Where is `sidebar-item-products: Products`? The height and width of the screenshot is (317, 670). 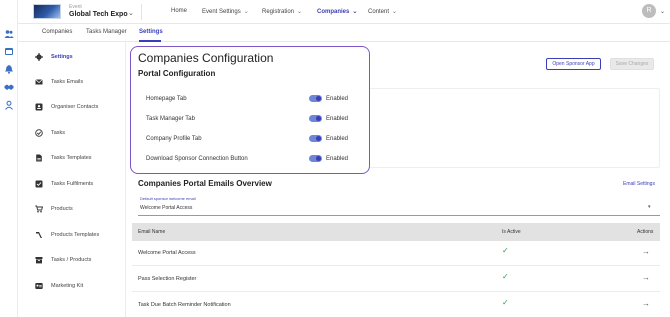 sidebar-item-products: Products is located at coordinates (77, 211).